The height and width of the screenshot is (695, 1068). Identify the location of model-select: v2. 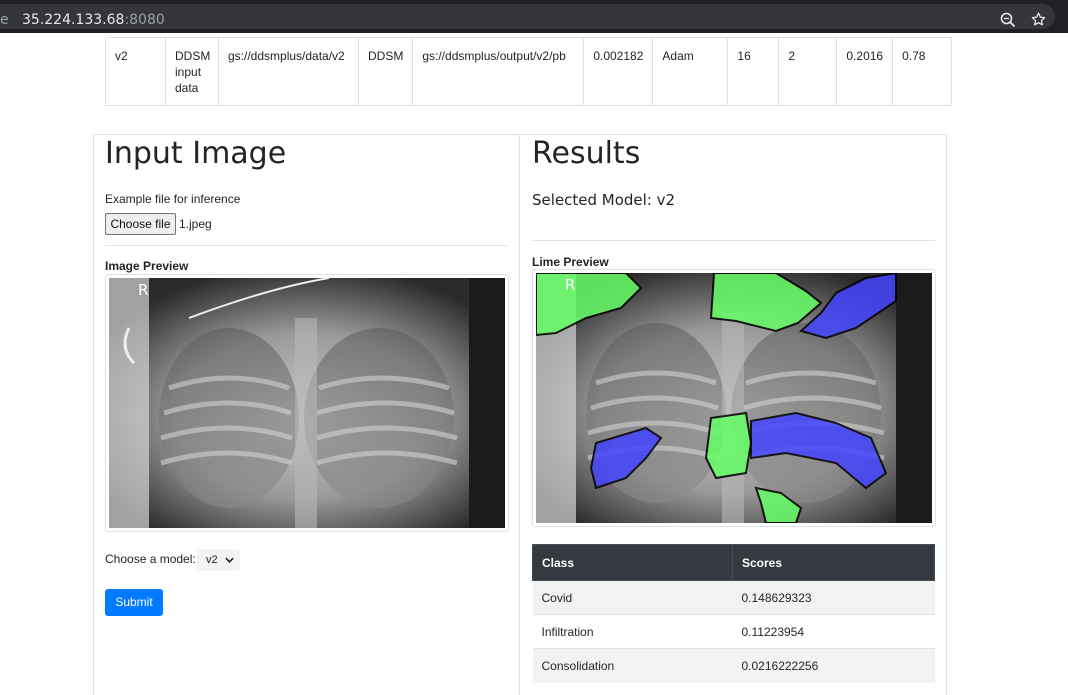
(218, 560).